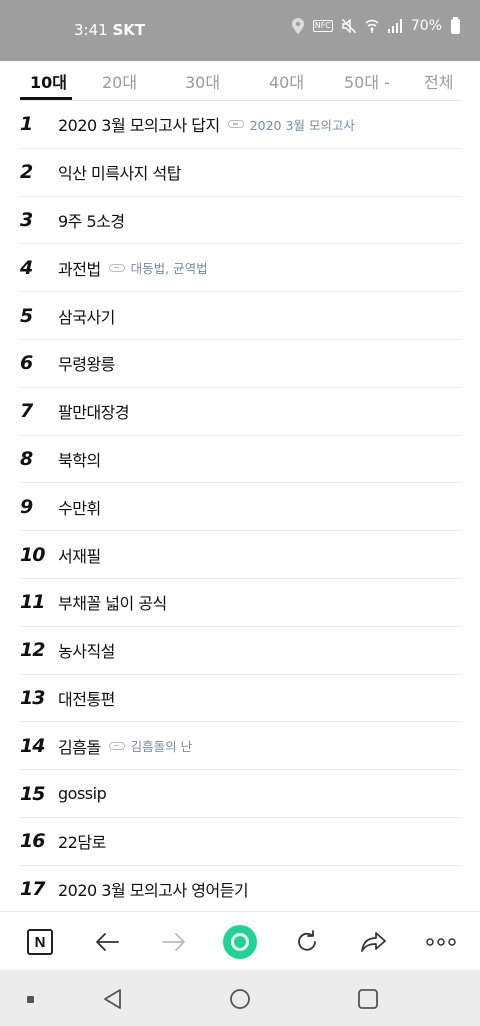 The image size is (480, 1026). I want to click on tab-20s: 20대, so click(119, 81).